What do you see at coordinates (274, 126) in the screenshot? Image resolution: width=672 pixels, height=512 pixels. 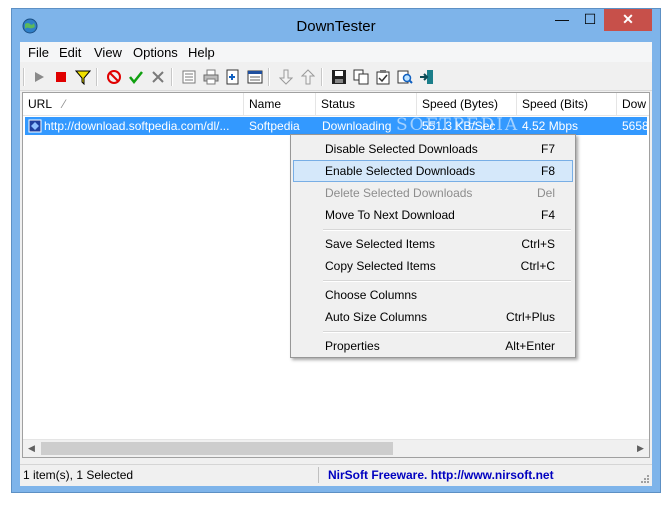 I see `cell-name: Softpedia` at bounding box center [274, 126].